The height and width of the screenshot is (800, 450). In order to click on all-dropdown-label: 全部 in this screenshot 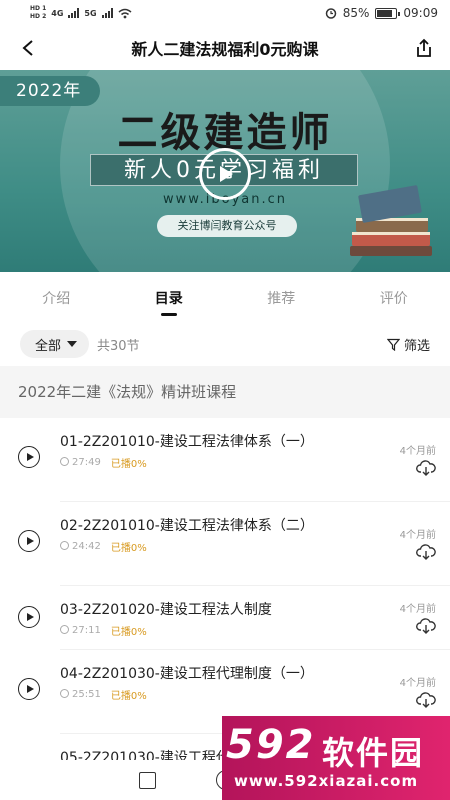, I will do `click(48, 346)`.